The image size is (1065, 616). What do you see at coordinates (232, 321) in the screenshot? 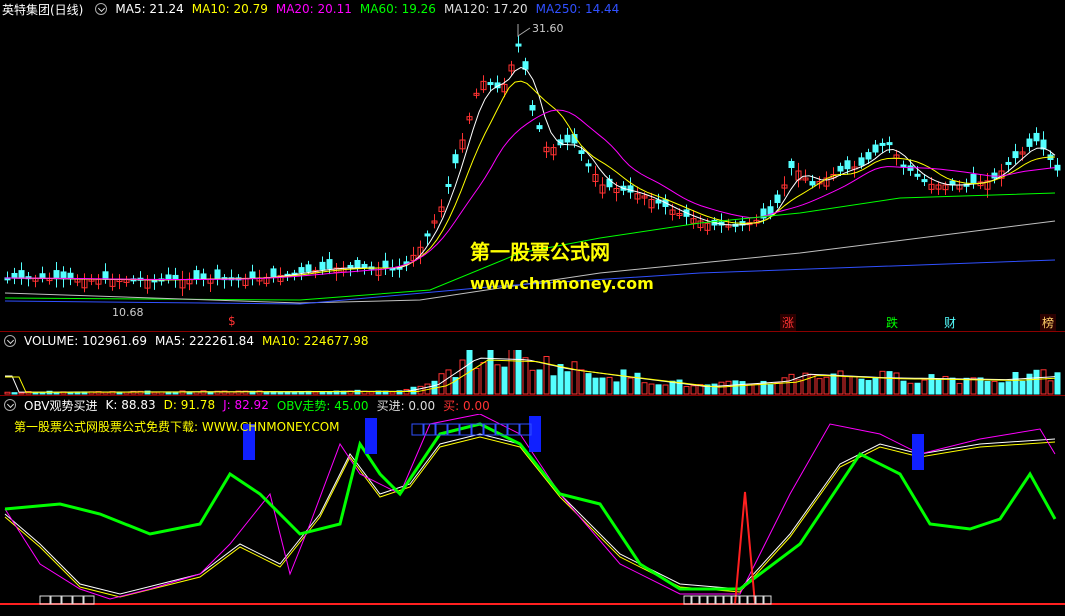
I see `event-marker-dollar: $` at bounding box center [232, 321].